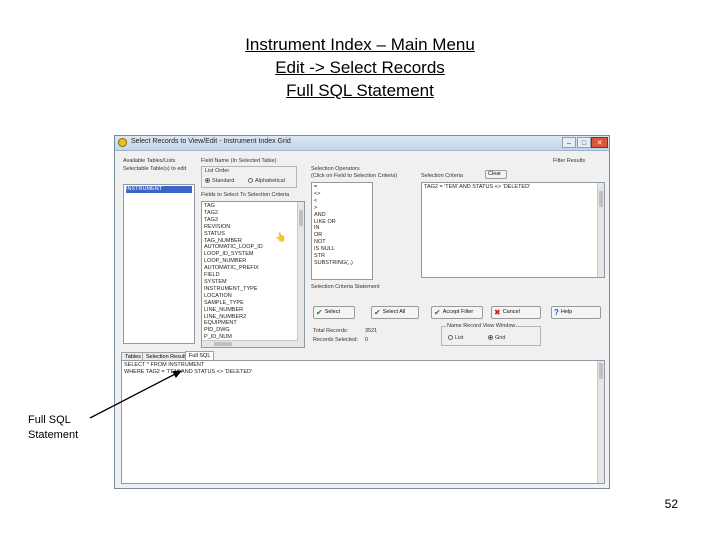  Describe the element at coordinates (136, 394) in the screenshot. I see `callout-arrow` at that location.